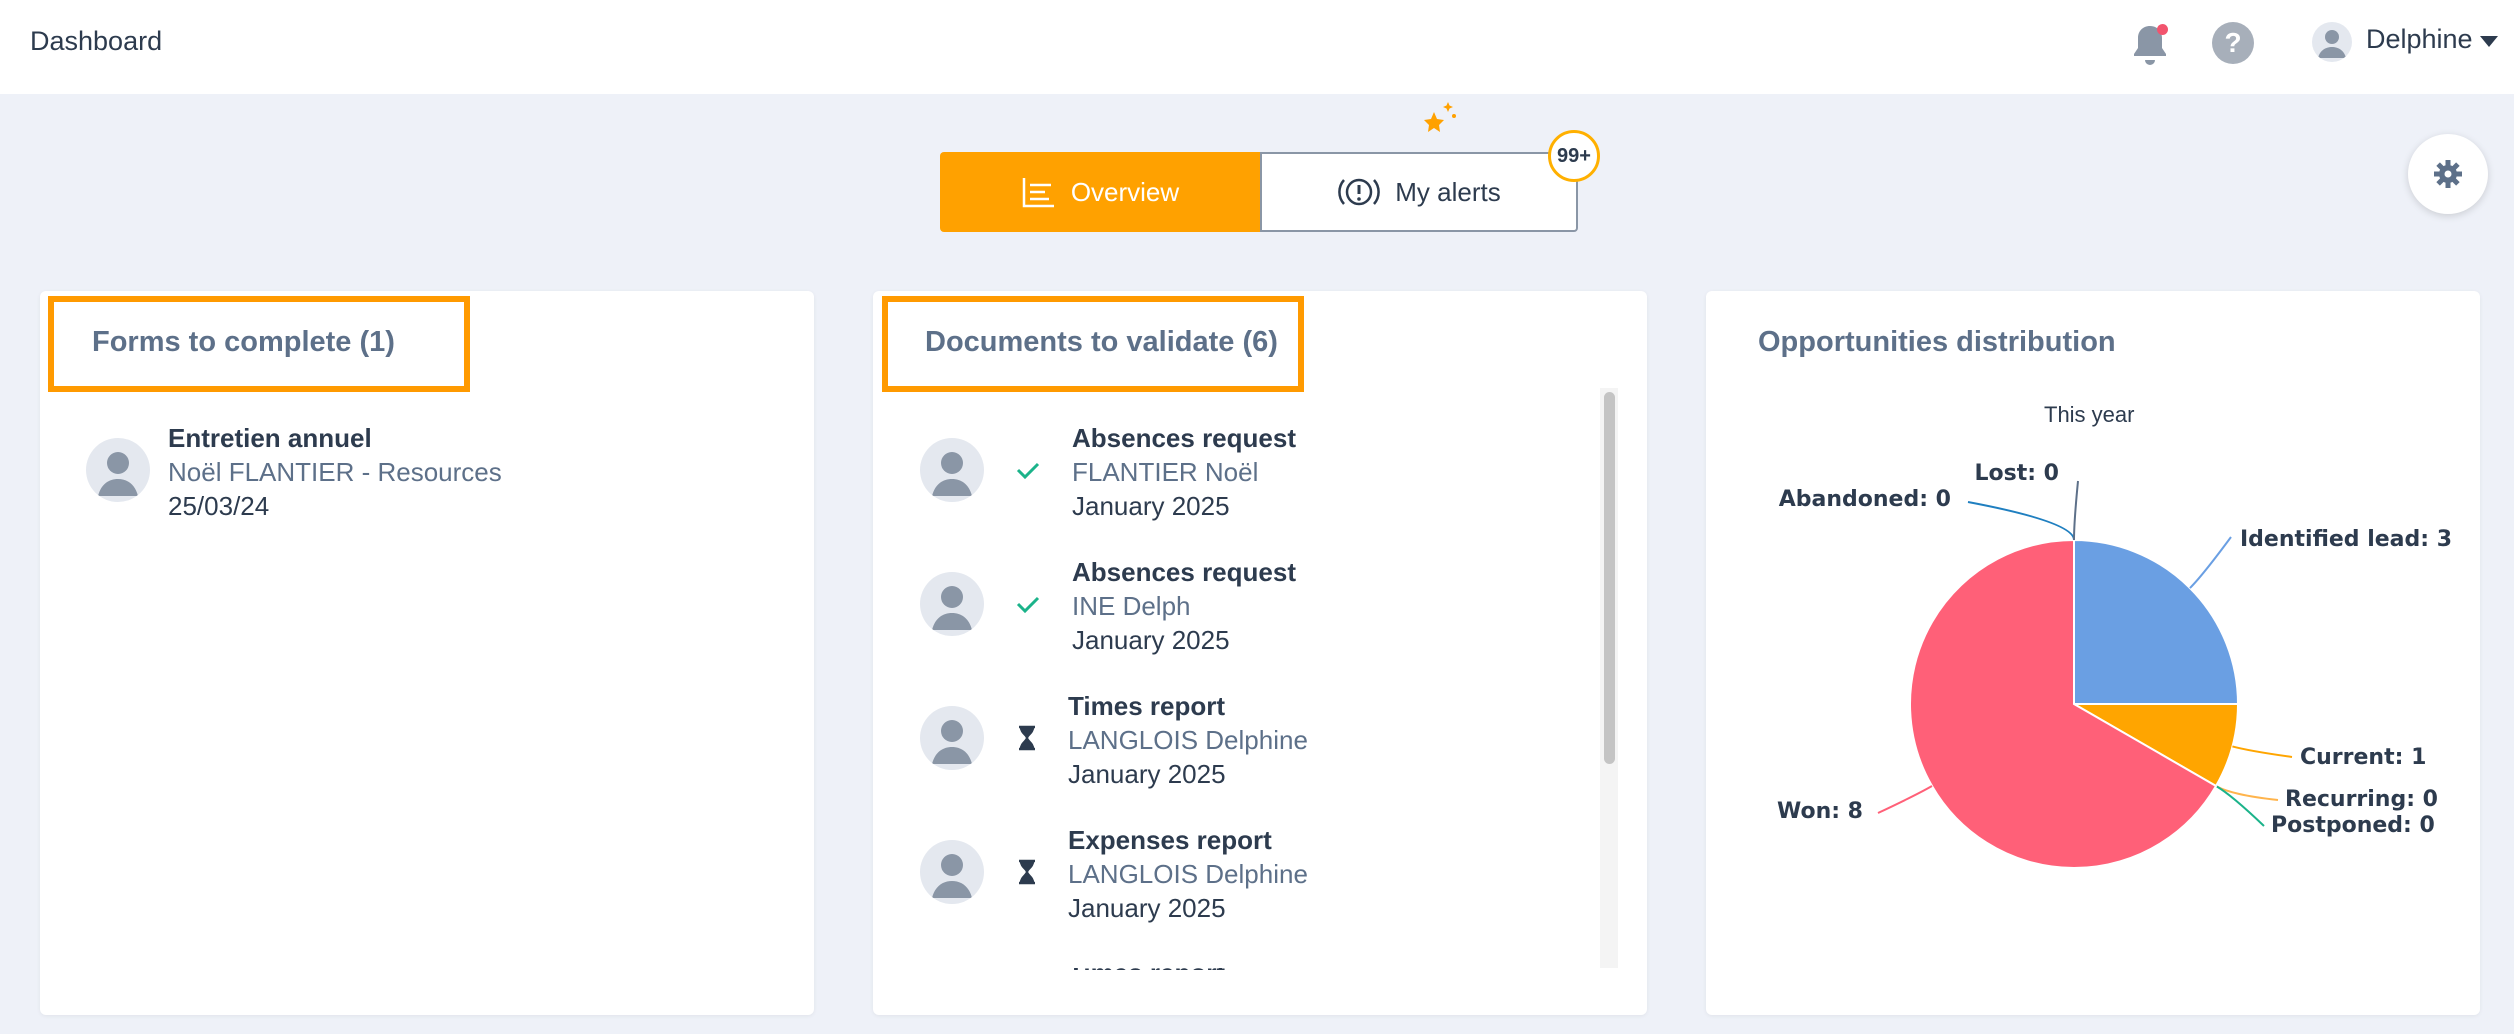 The image size is (2514, 1034). What do you see at coordinates (1865, 499) in the screenshot?
I see `pie-data-label: Abandoned: 0` at bounding box center [1865, 499].